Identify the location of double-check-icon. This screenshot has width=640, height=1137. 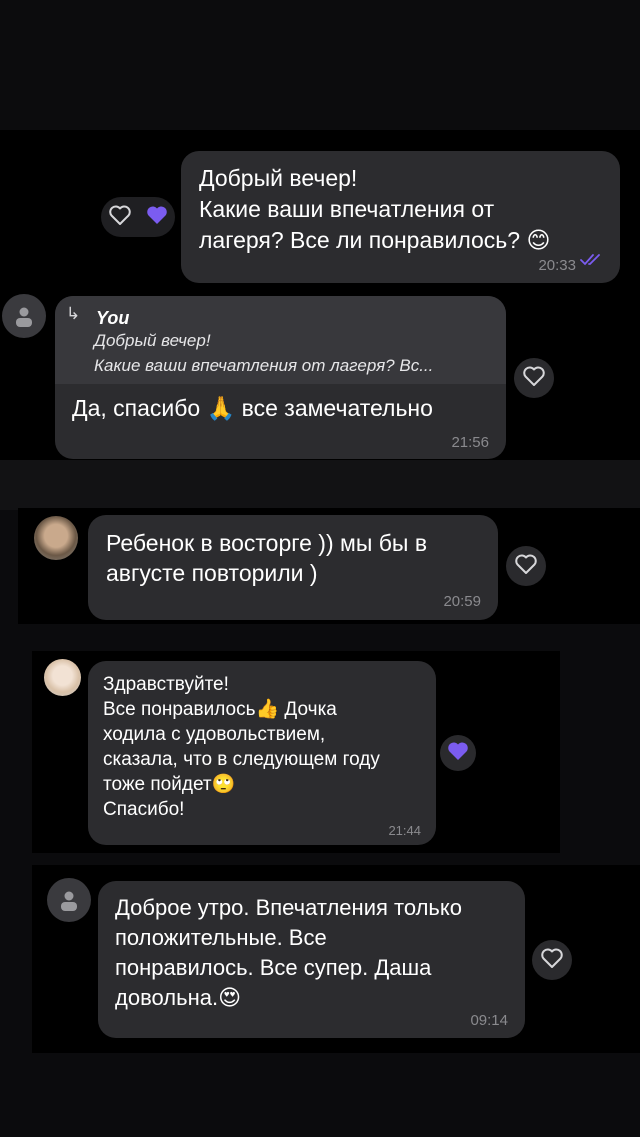
(593, 262).